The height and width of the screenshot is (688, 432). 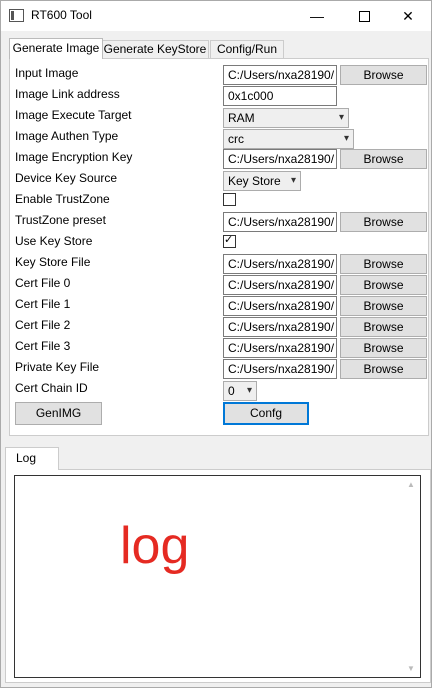 I want to click on close-button: ✕, so click(x=408, y=16).